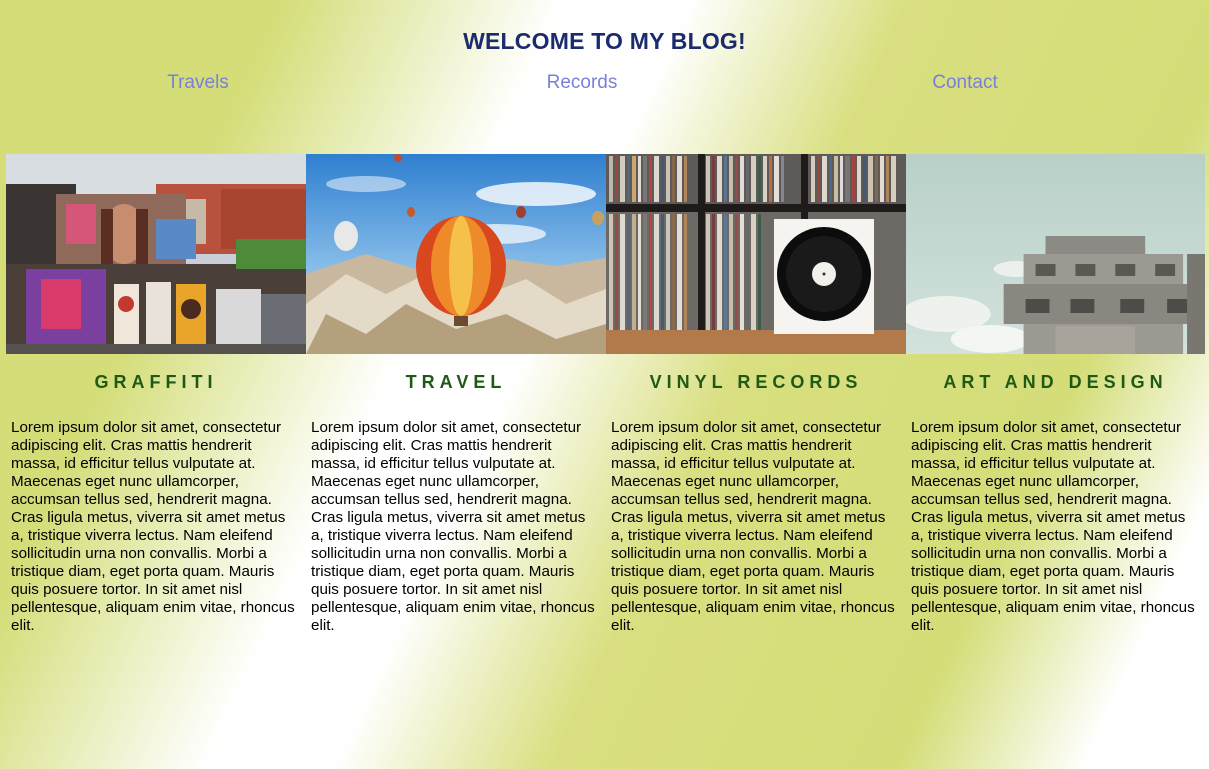 The height and width of the screenshot is (769, 1209). I want to click on vinyl-record-image, so click(756, 254).